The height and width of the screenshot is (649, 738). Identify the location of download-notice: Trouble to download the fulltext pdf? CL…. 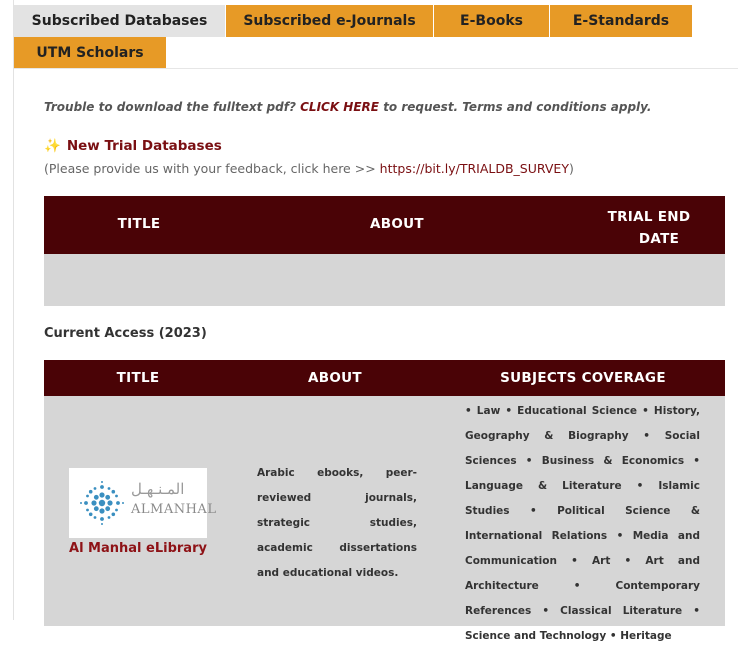
(347, 107).